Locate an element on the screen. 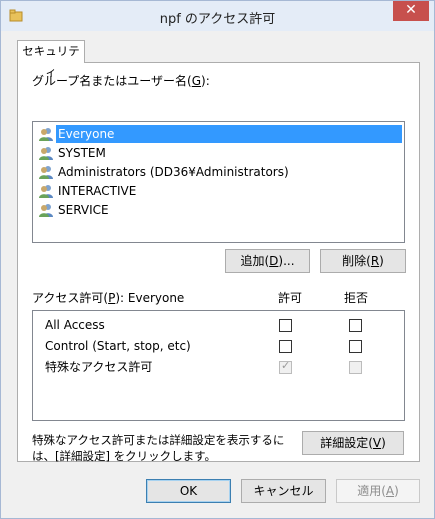  user-list-item: Everyone is located at coordinates (221, 134).